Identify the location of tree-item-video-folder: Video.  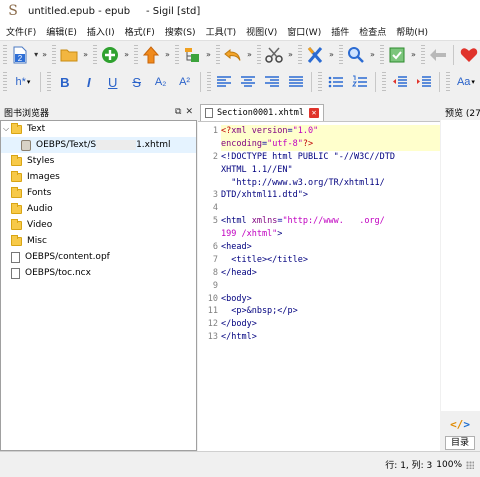
(98, 225).